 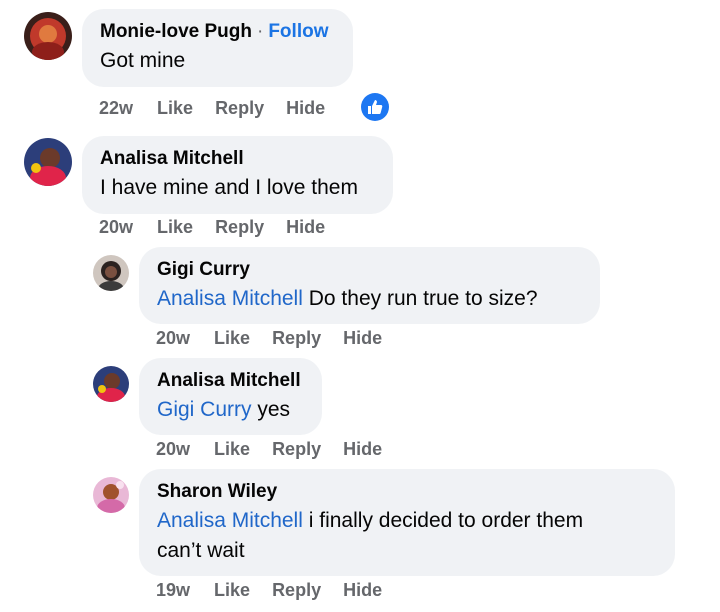 I want to click on thumbs-up-icon, so click(x=375, y=107).